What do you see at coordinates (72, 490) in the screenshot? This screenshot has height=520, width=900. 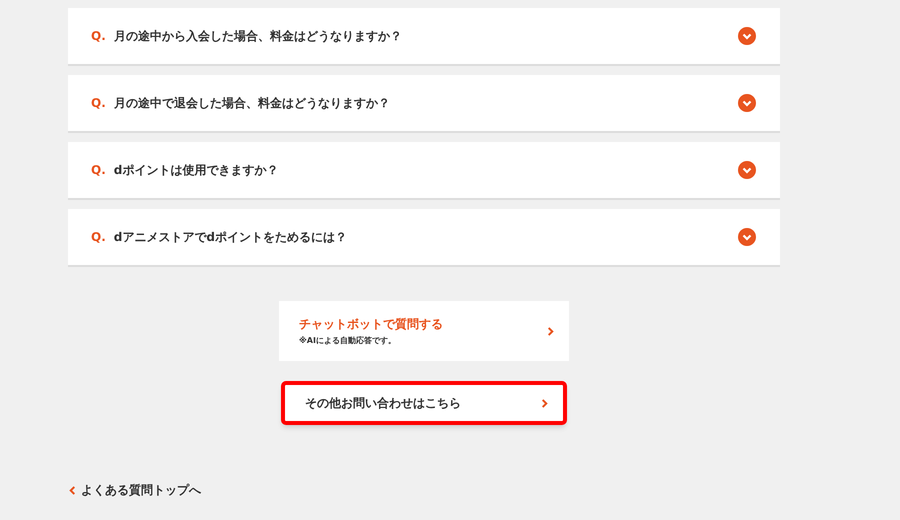 I see `chevron-left-icon` at bounding box center [72, 490].